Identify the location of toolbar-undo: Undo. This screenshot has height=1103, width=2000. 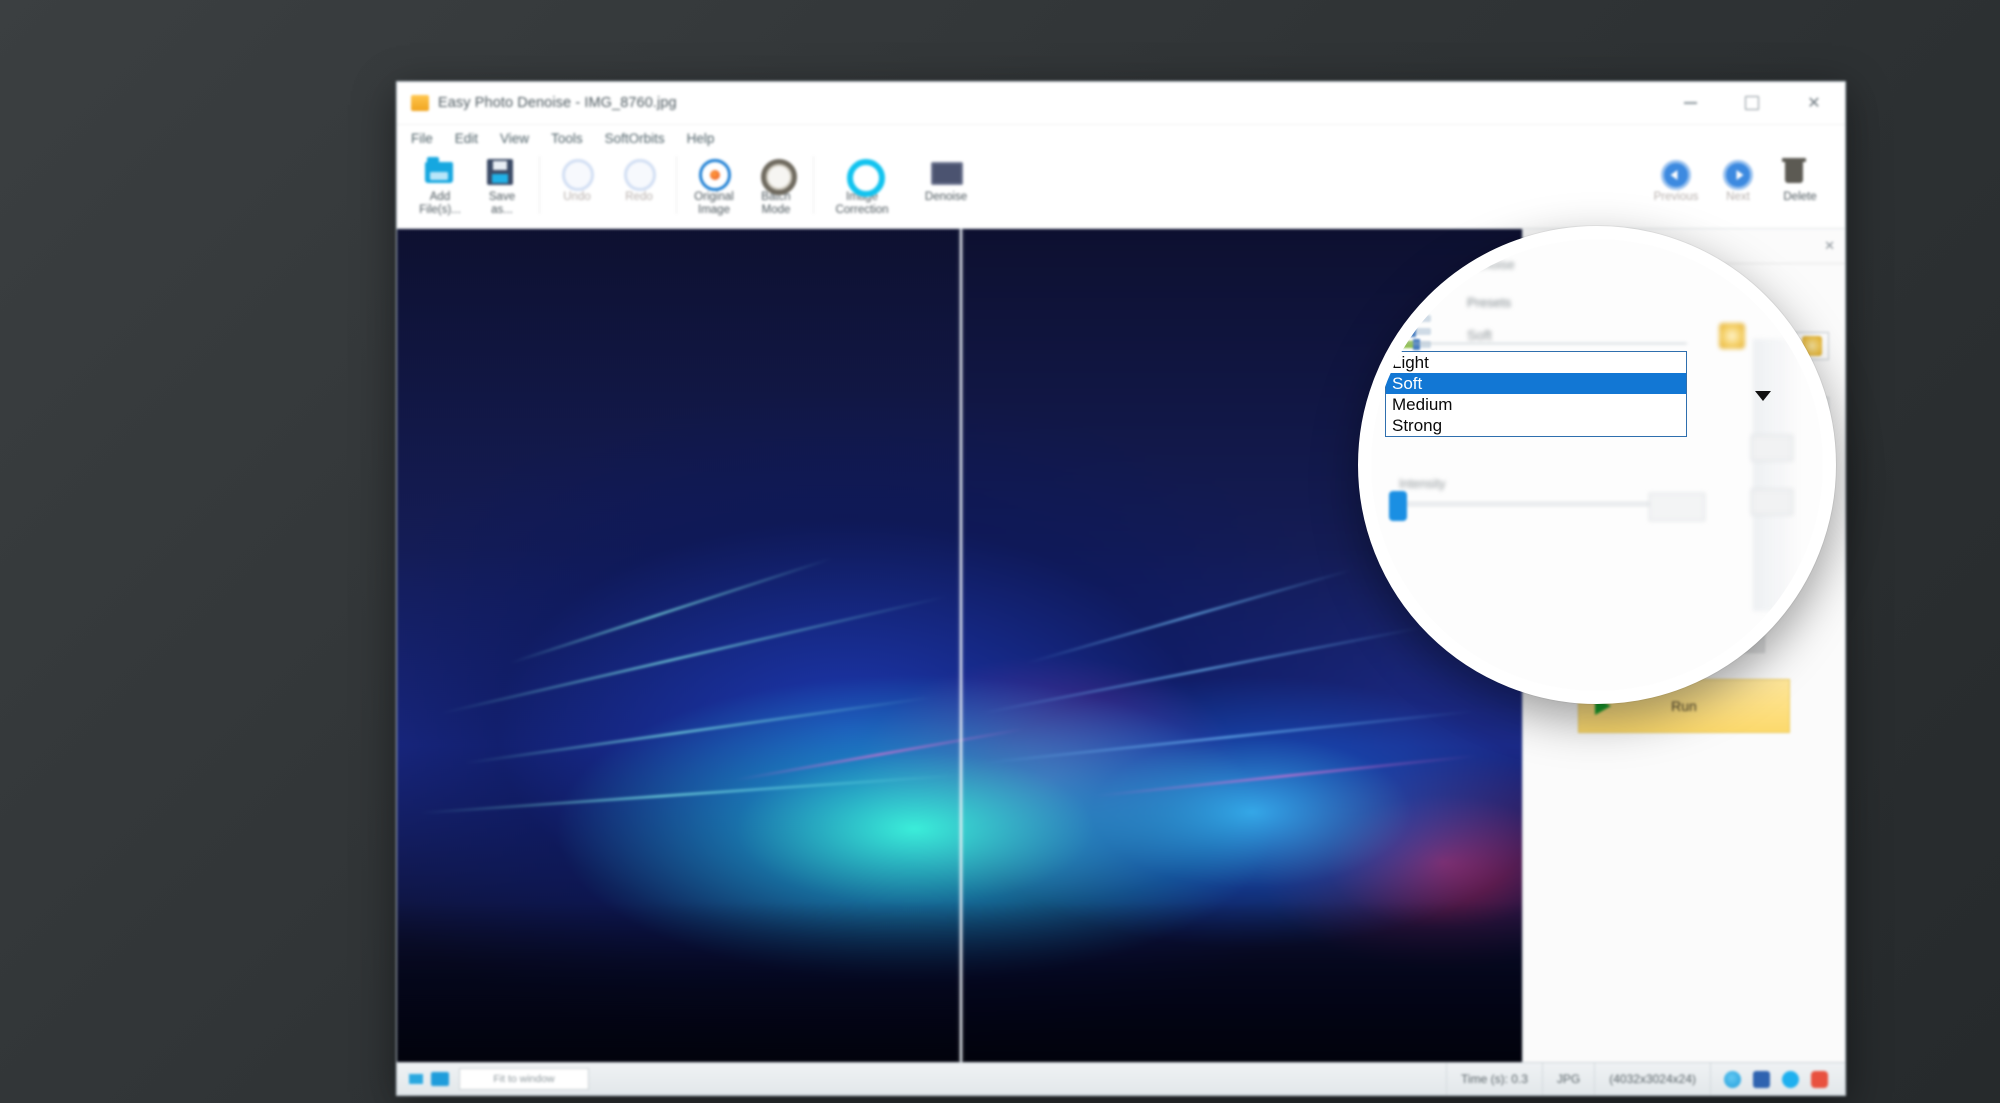
(577, 178).